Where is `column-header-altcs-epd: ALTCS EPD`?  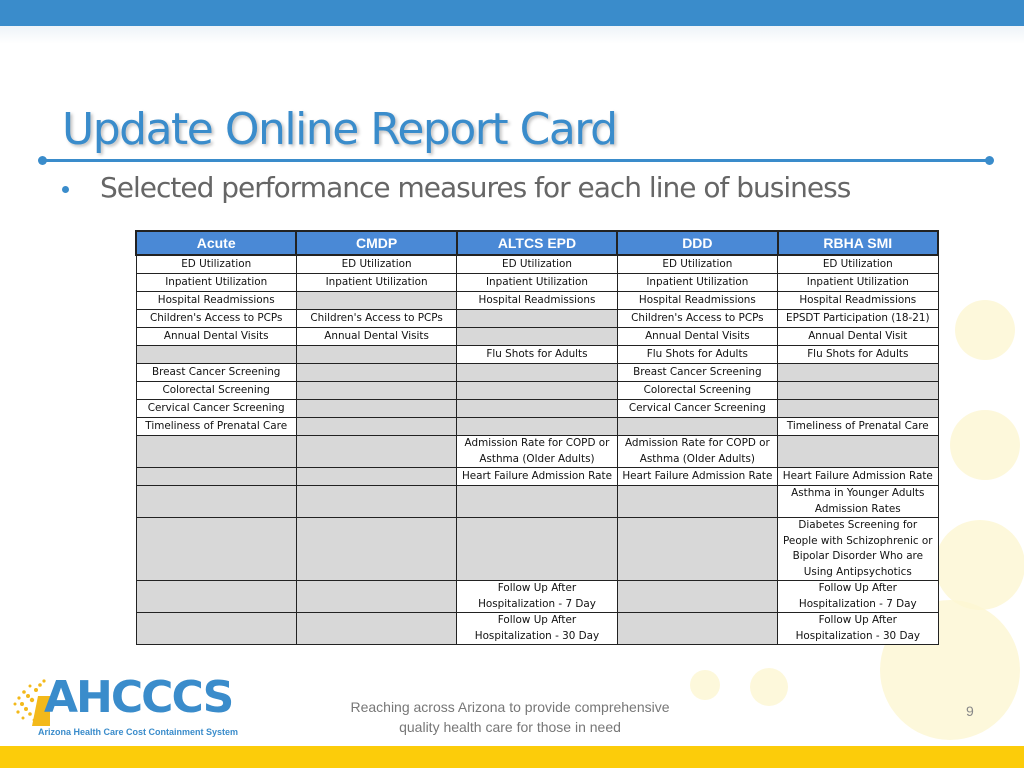
column-header-altcs-epd: ALTCS EPD is located at coordinates (537, 243).